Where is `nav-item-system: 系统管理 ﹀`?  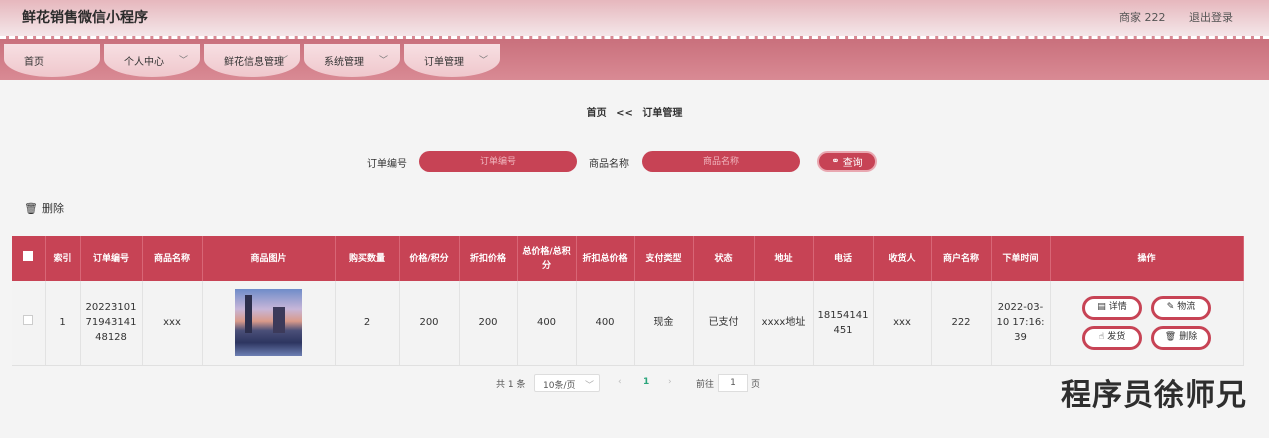
nav-item-system: 系统管理 ﹀ is located at coordinates (352, 60).